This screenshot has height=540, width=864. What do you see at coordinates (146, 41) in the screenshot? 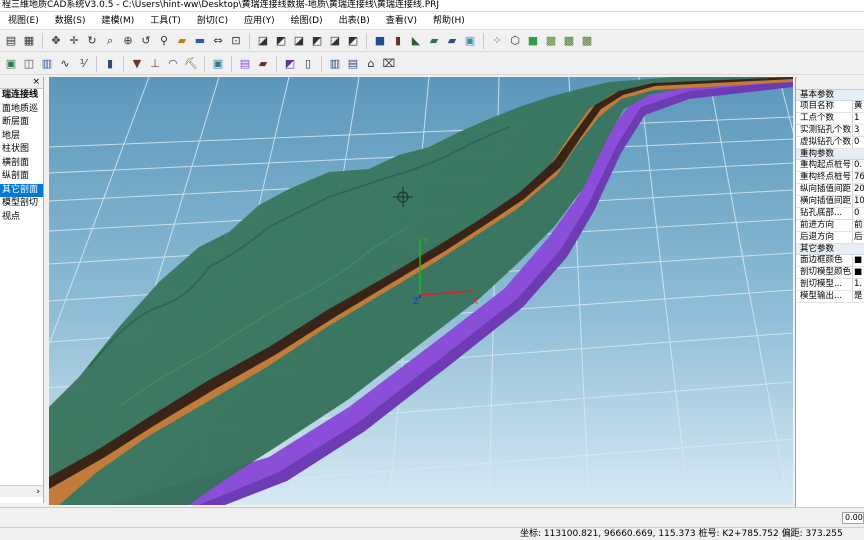
I see `refresh-icon: ↺` at bounding box center [146, 41].